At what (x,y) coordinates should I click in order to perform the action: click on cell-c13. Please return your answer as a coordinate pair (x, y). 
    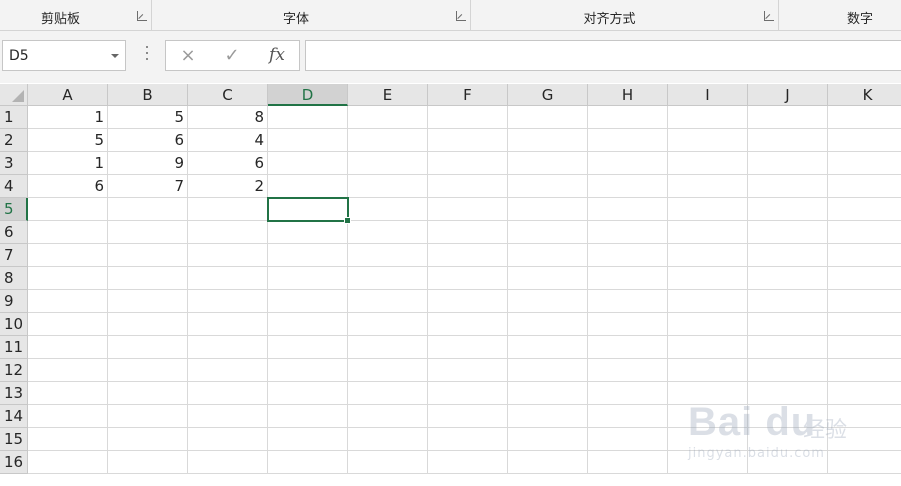
    Looking at the image, I should click on (228, 393).